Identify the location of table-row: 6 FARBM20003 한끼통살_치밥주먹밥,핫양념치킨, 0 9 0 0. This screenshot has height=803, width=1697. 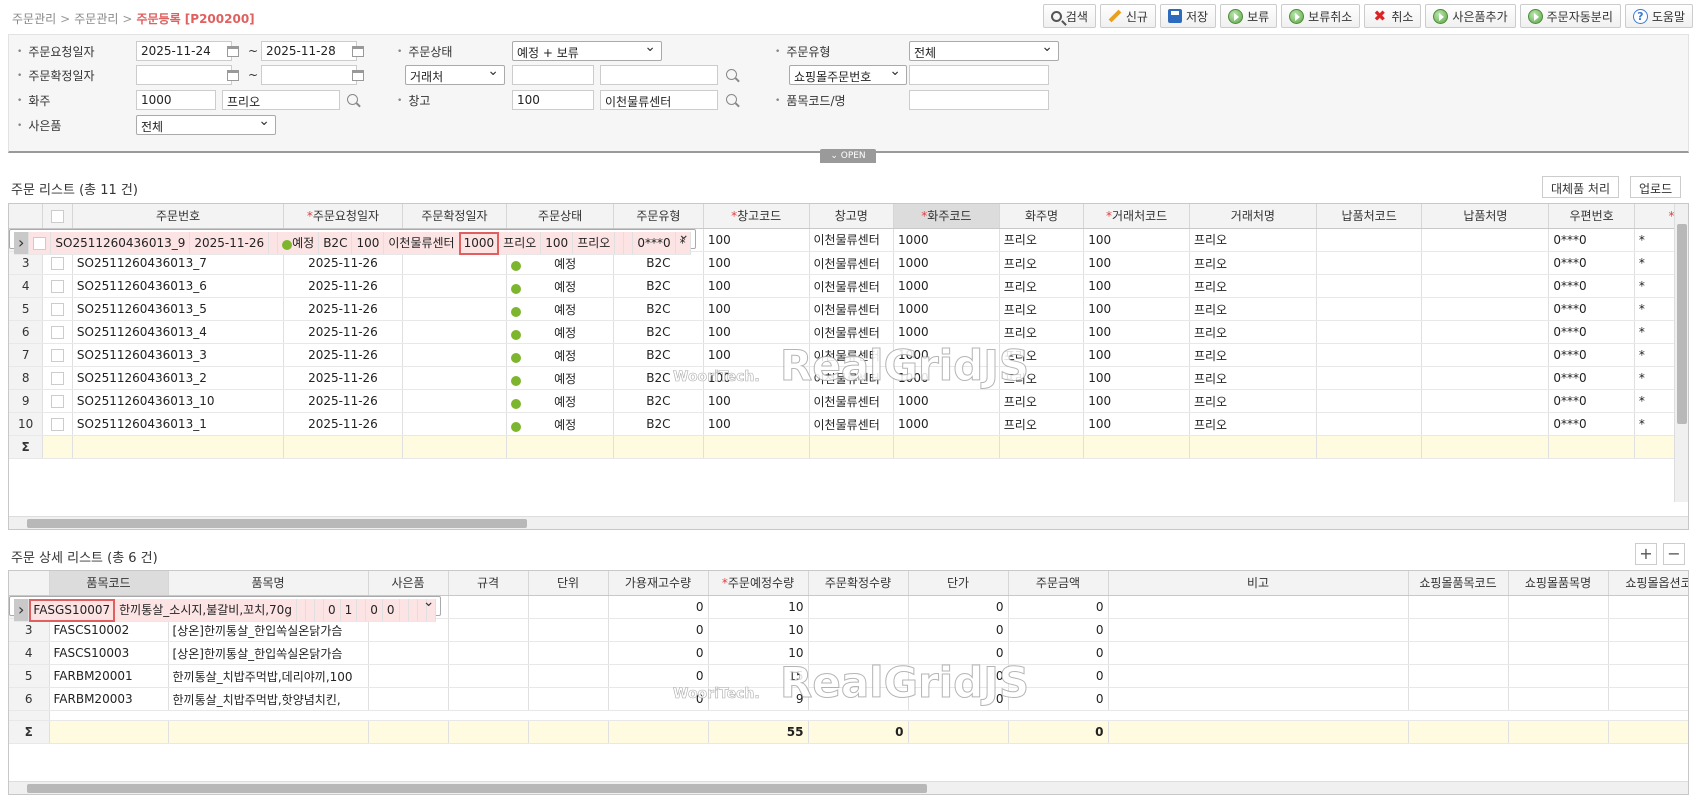
(848, 699).